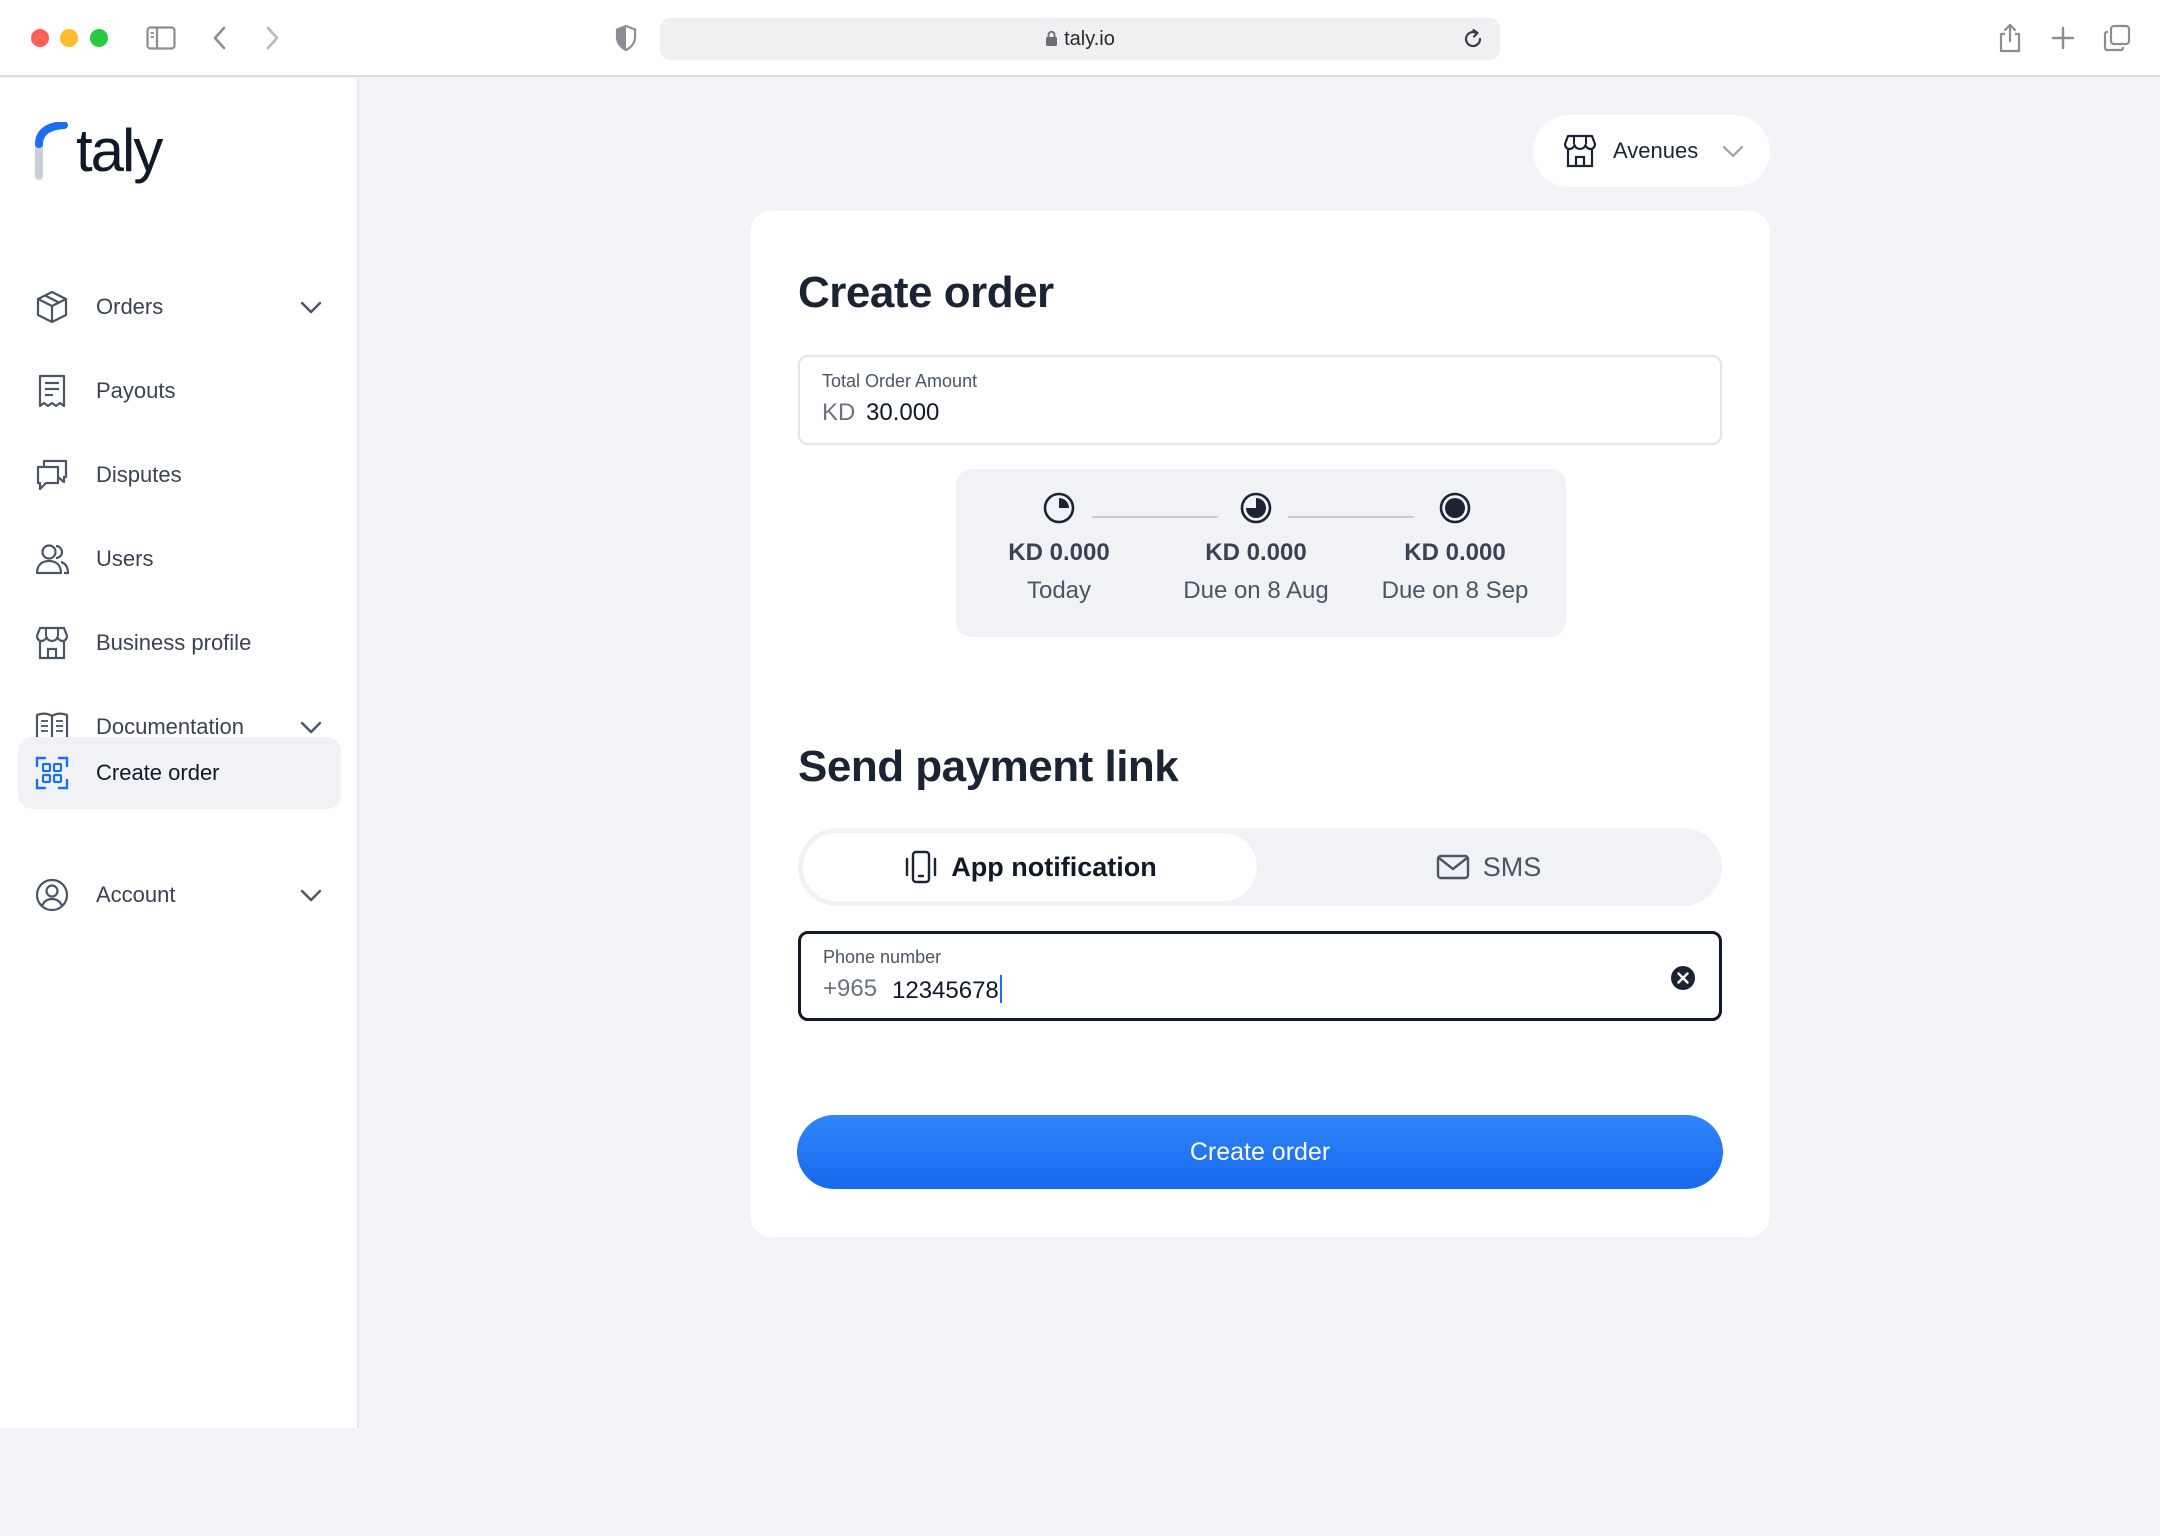  I want to click on app-notification-option: App notification, so click(1030, 867).